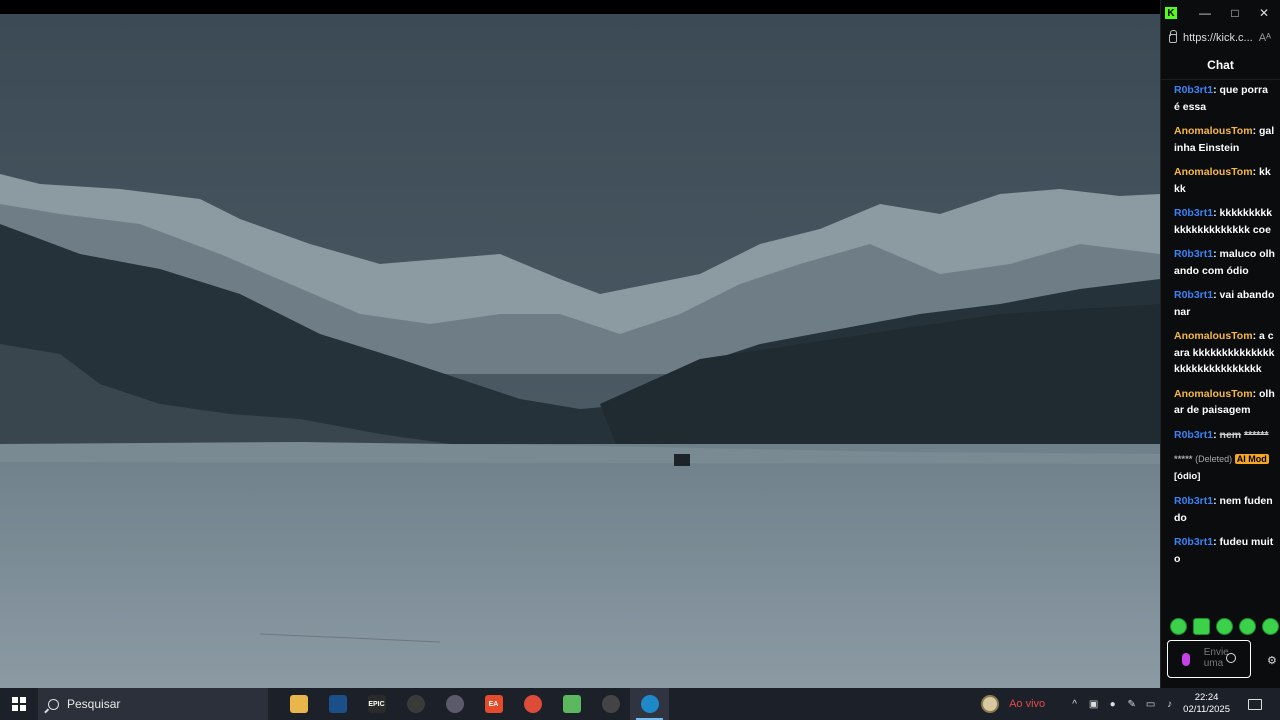  Describe the element at coordinates (1209, 659) in the screenshot. I see `chat-input: Envie uma mensagem` at that location.